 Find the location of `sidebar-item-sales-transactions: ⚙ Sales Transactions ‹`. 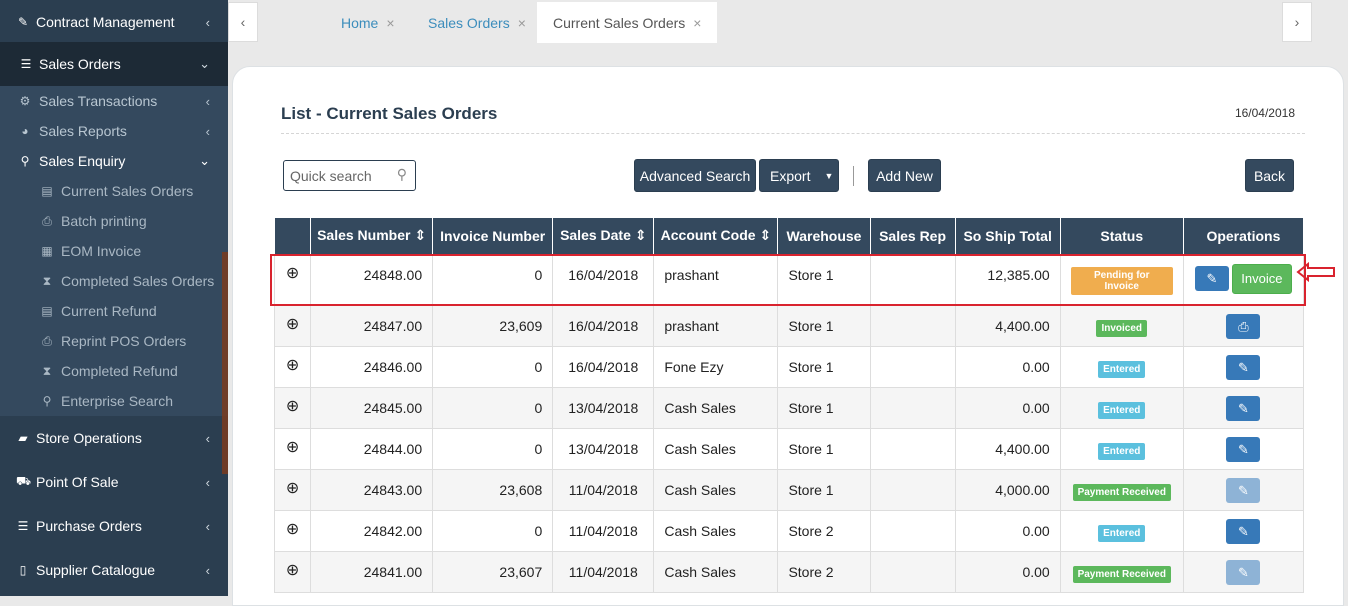

sidebar-item-sales-transactions: ⚙ Sales Transactions ‹ is located at coordinates (114, 101).